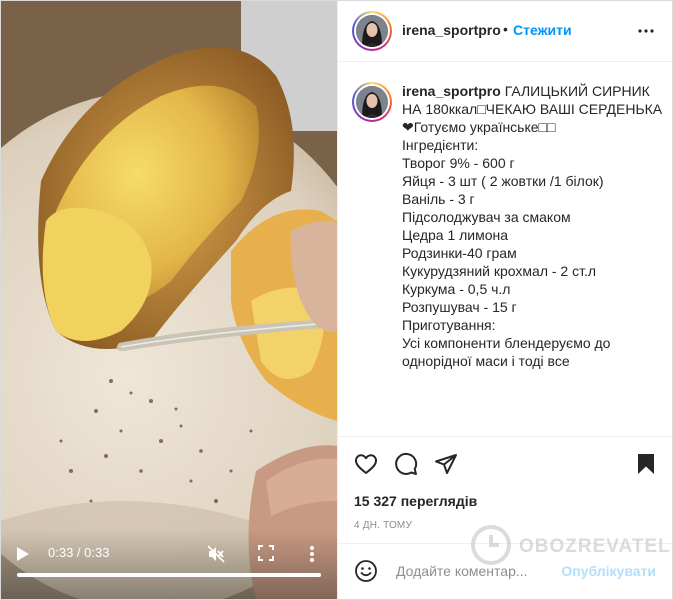 This screenshot has width=673, height=600. I want to click on comment-input, so click(483, 571).